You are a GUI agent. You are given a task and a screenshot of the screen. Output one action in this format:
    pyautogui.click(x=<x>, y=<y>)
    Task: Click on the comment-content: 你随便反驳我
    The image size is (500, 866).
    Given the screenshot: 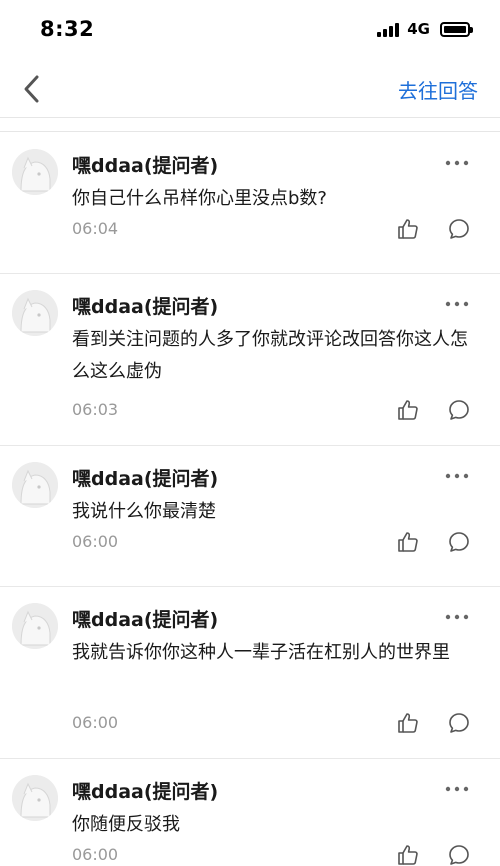 What is the action you would take?
    pyautogui.click(x=126, y=824)
    